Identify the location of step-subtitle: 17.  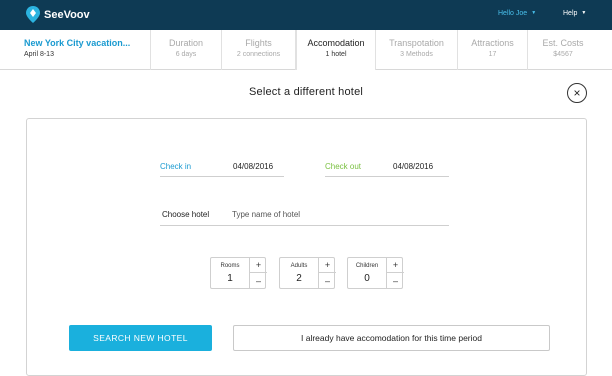
(492, 54).